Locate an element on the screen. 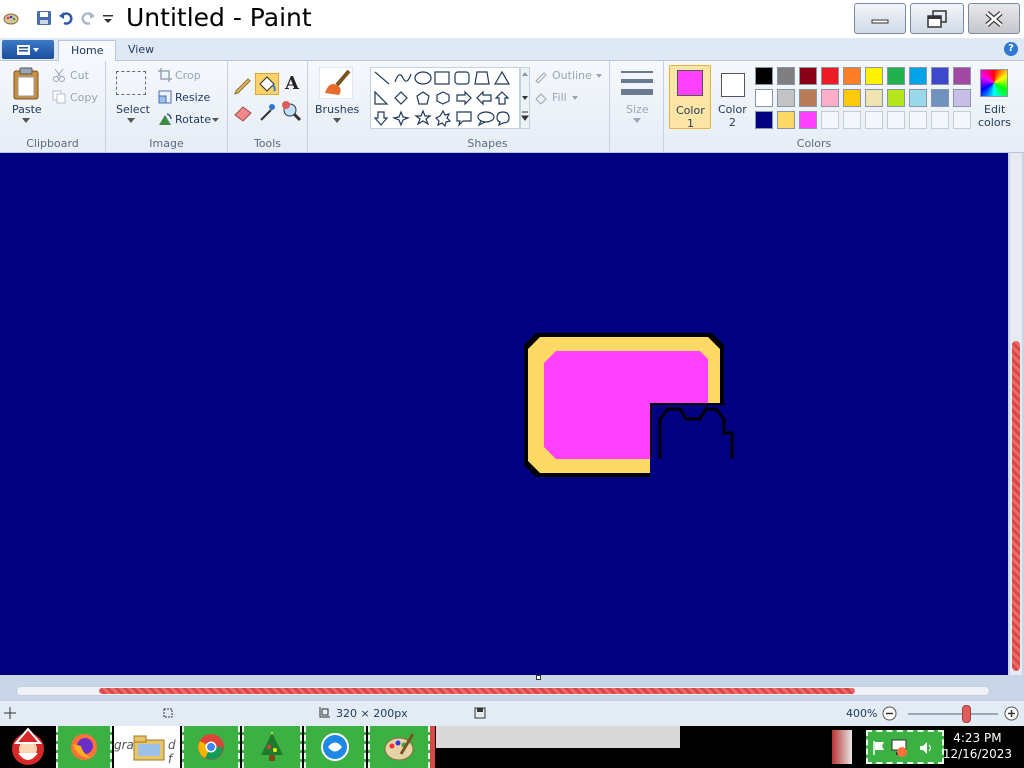 The image size is (1024, 768). select-dropdown-icon is located at coordinates (131, 120).